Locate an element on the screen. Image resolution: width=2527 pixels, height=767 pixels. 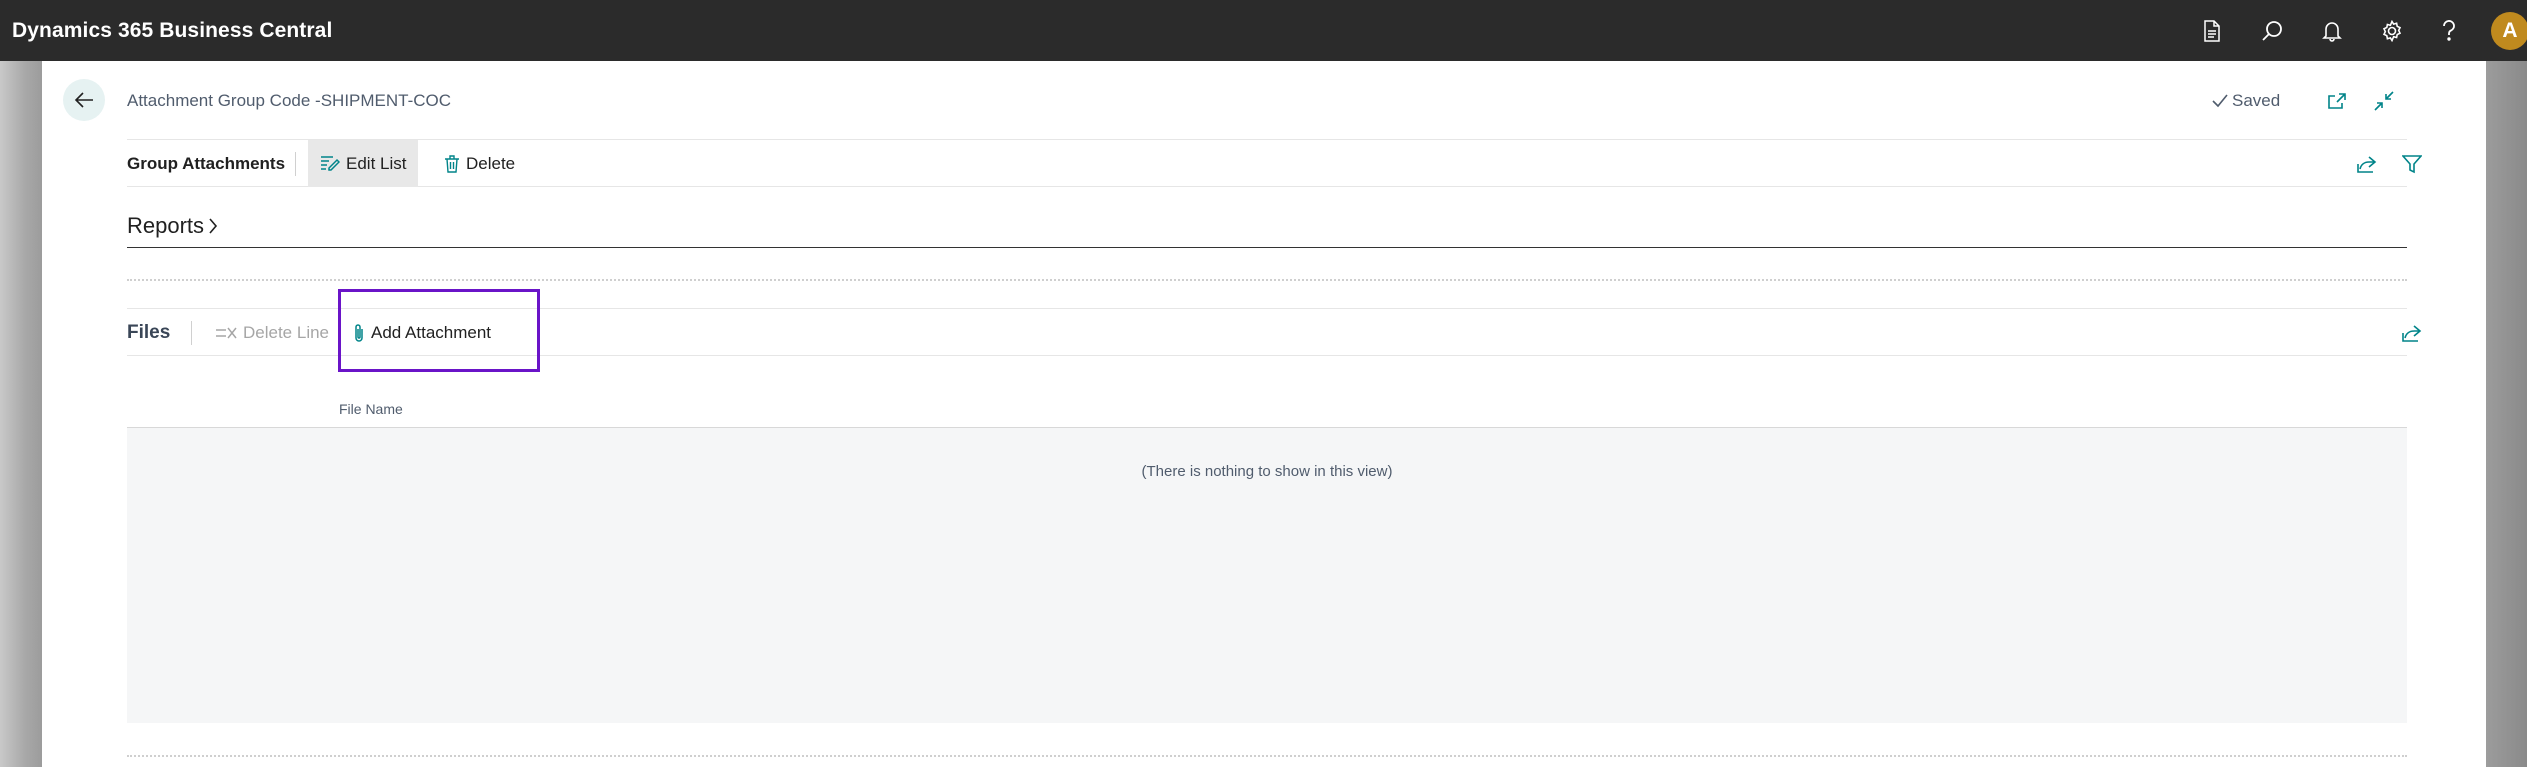
empty-grid-message: (There is nothing to show in this view) is located at coordinates (1267, 471).